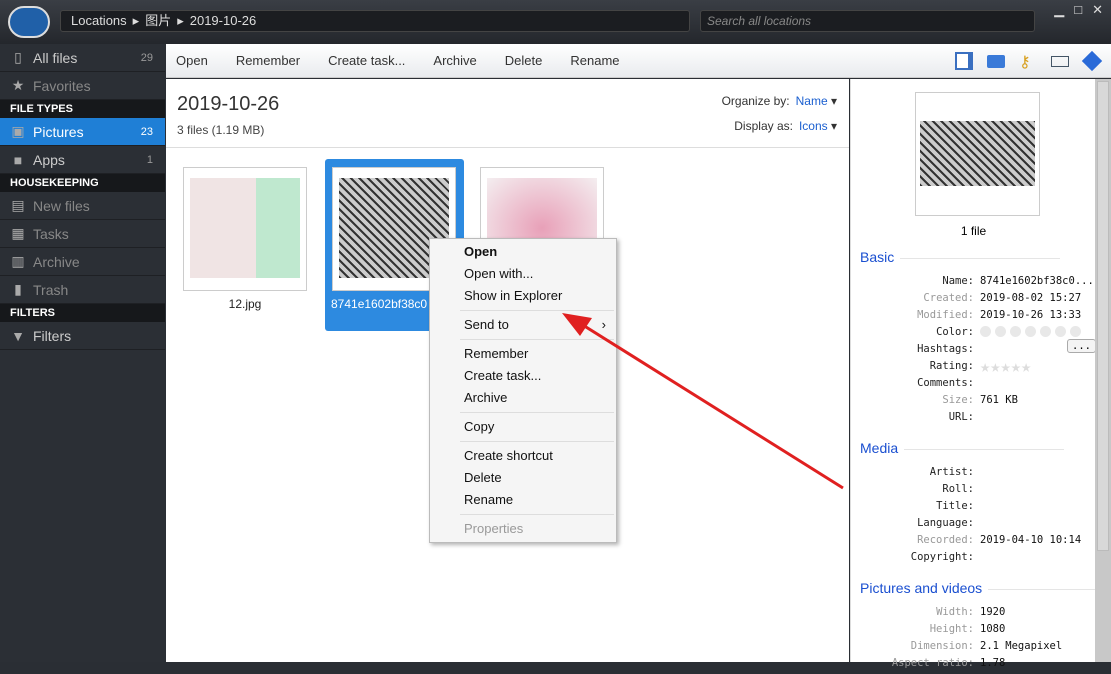 Image resolution: width=1111 pixels, height=674 pixels. Describe the element at coordinates (961, 257) in the screenshot. I see `section-basic: Basic` at that location.